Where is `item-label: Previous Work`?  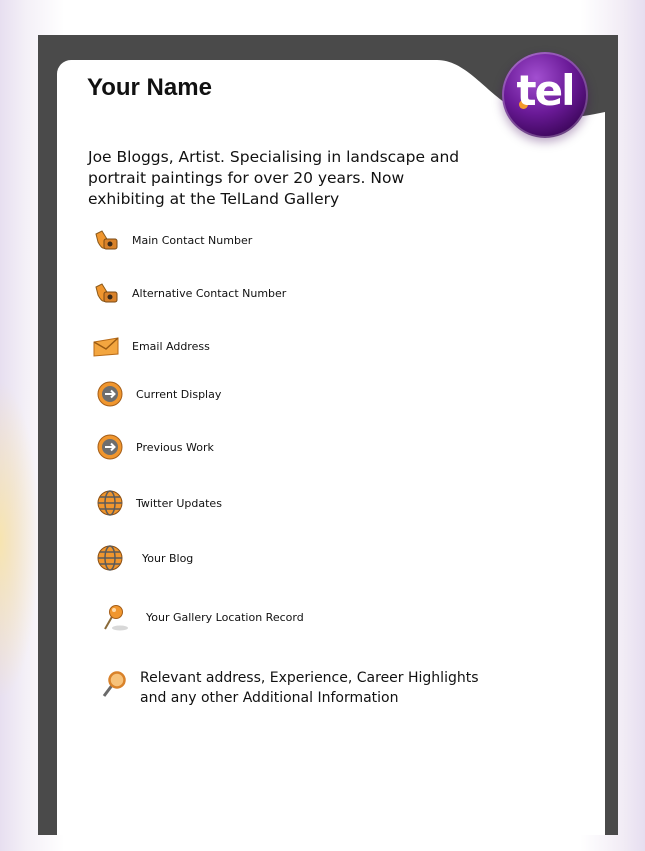
item-label: Previous Work is located at coordinates (175, 447).